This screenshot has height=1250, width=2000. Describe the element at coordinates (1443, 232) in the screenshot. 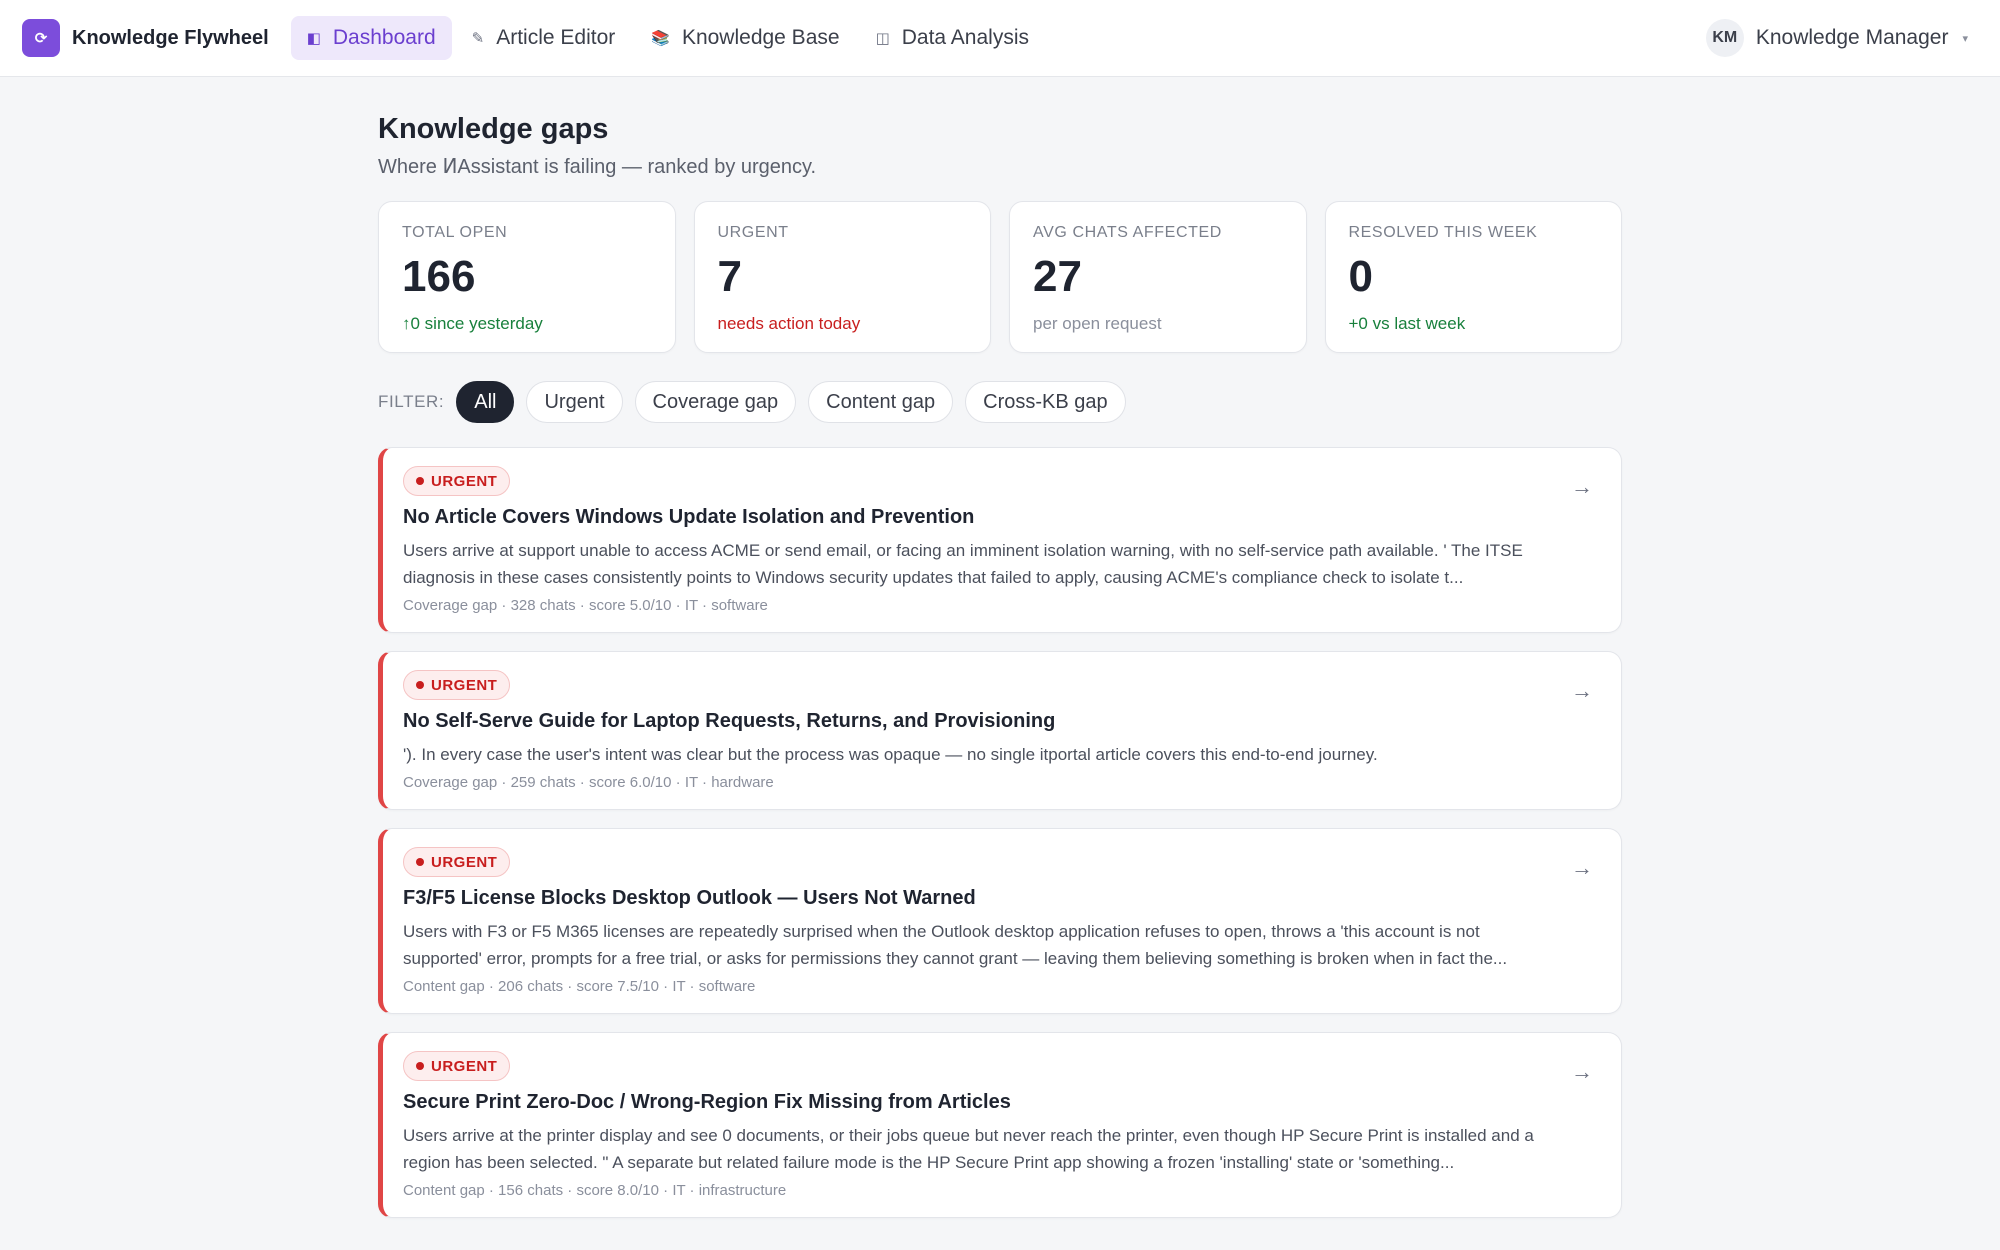

I see `stat-label: RESOLVED THIS WEEK` at that location.